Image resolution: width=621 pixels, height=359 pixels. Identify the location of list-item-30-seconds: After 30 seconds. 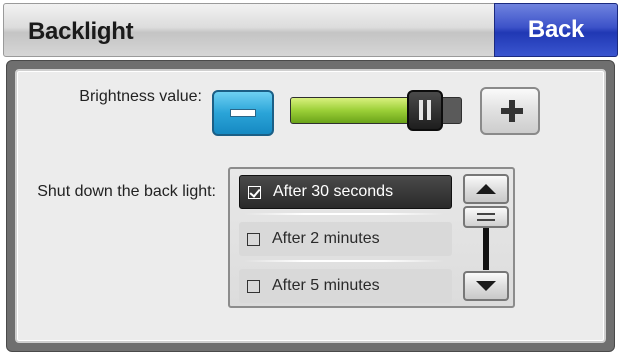
(345, 192).